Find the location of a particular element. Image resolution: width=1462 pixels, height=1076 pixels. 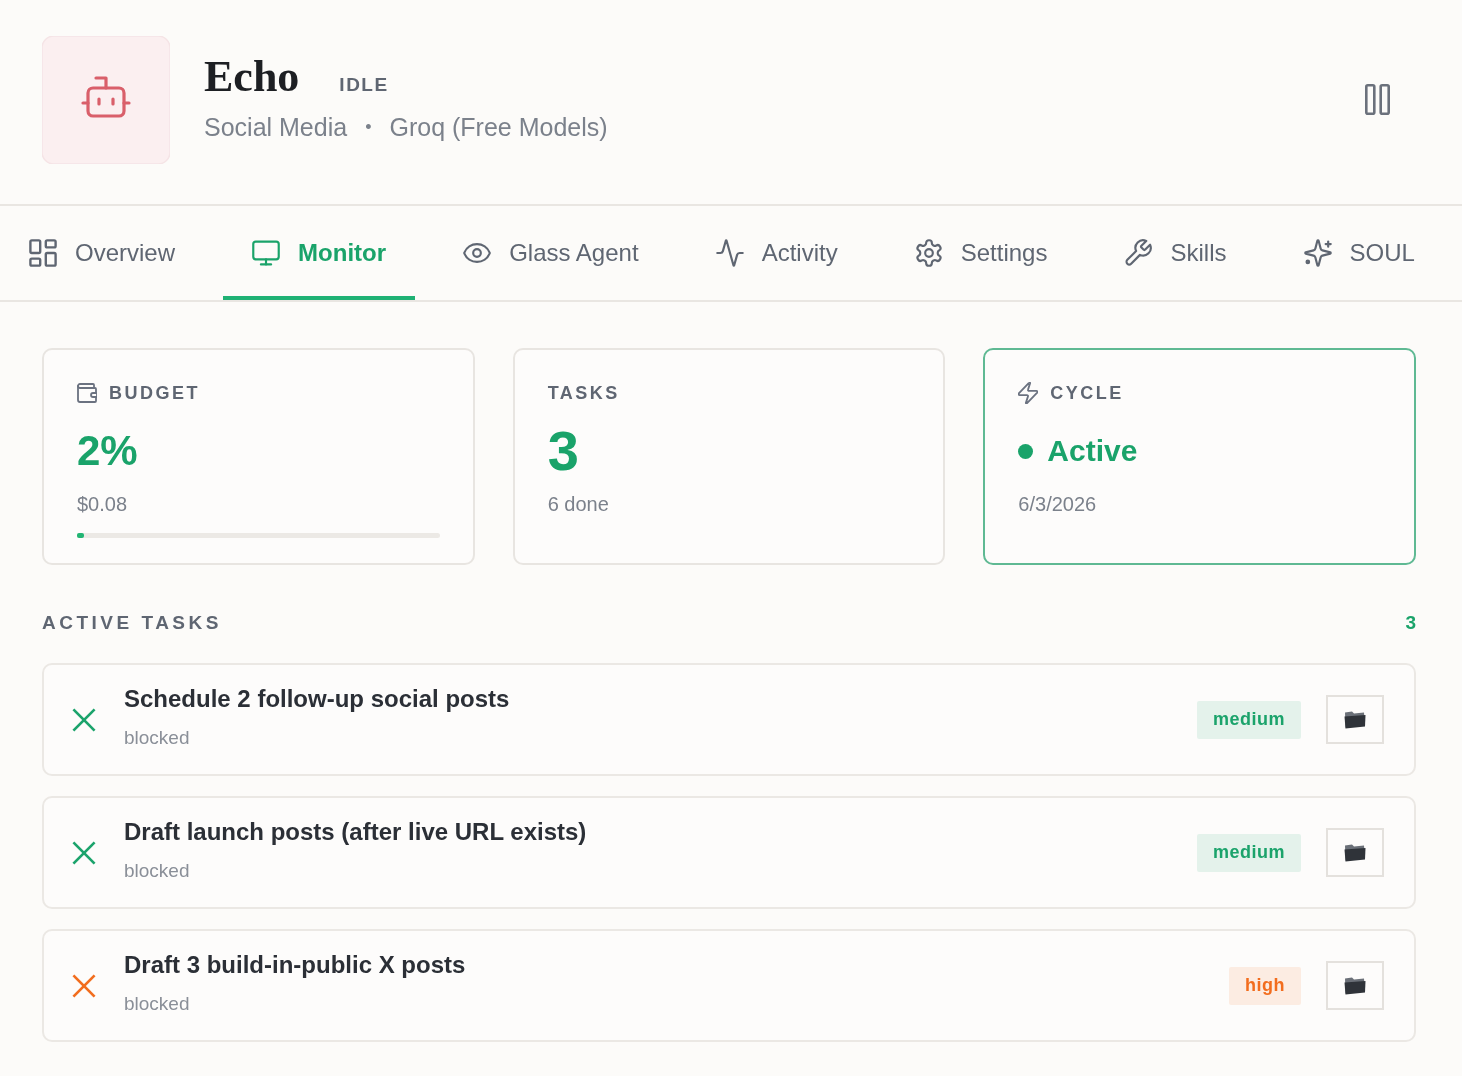

nav-tab: Skills is located at coordinates (1175, 253).